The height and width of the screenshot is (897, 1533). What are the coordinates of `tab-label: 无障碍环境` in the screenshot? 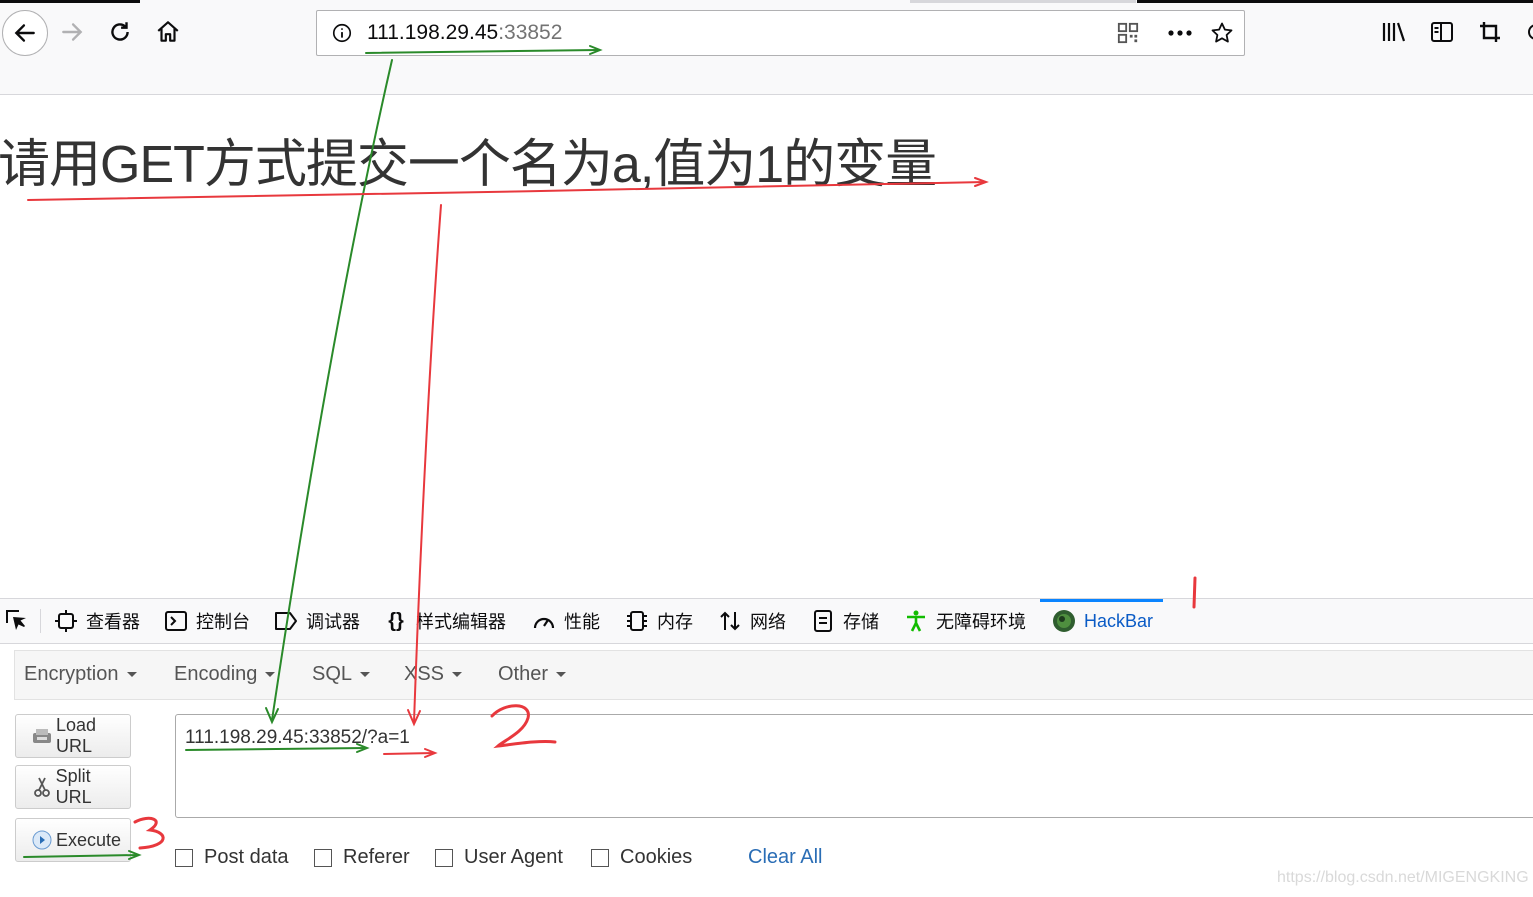 It's located at (981, 622).